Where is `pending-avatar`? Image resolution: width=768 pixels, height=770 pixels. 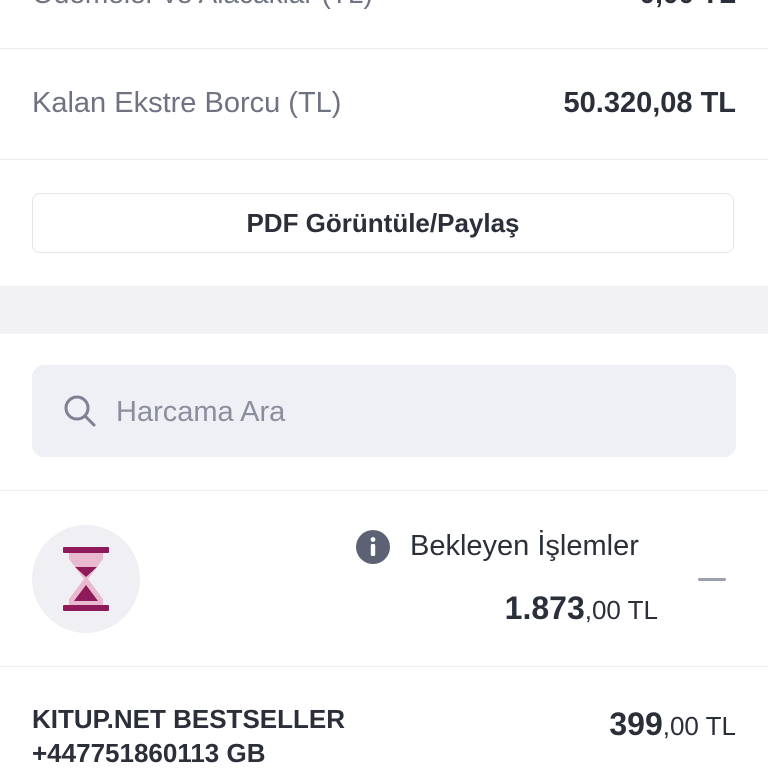
pending-avatar is located at coordinates (86, 579).